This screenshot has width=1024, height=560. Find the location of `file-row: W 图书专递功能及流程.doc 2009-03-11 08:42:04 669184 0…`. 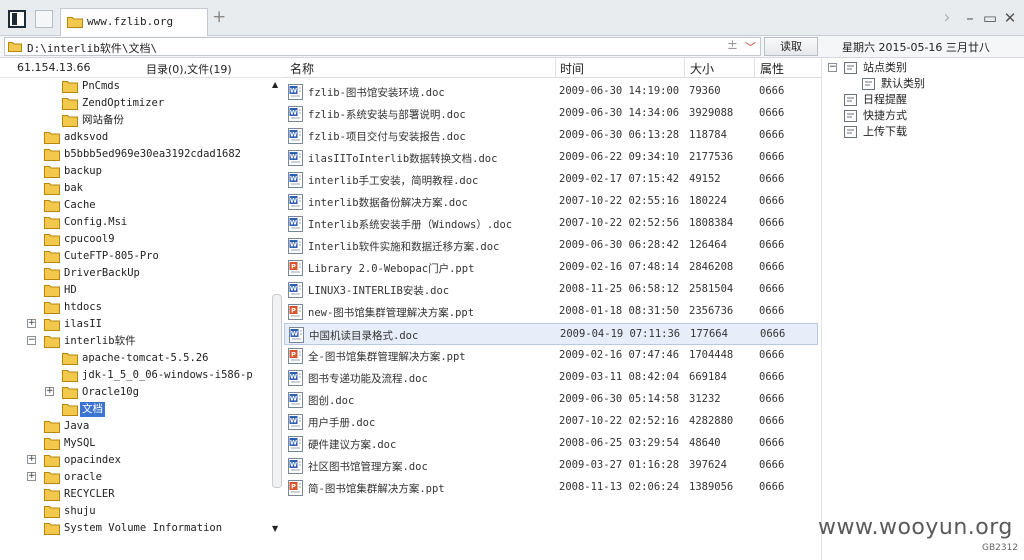

file-row: W 图书专递功能及流程.doc 2009-03-11 08:42:04 669184 0… is located at coordinates (551, 378).